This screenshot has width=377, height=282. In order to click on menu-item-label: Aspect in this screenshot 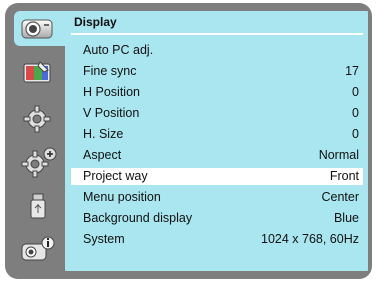, I will do `click(102, 155)`.